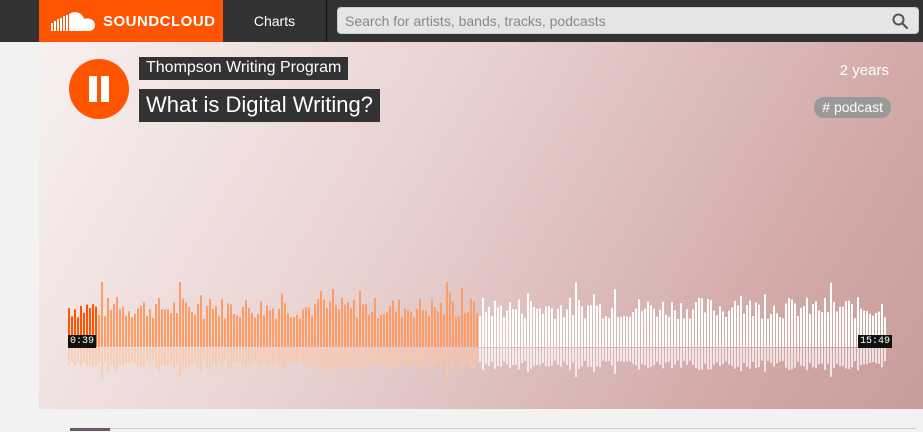 Image resolution: width=923 pixels, height=432 pixels. Describe the element at coordinates (864, 70) in the screenshot. I see `upload-age: 2 years` at that location.